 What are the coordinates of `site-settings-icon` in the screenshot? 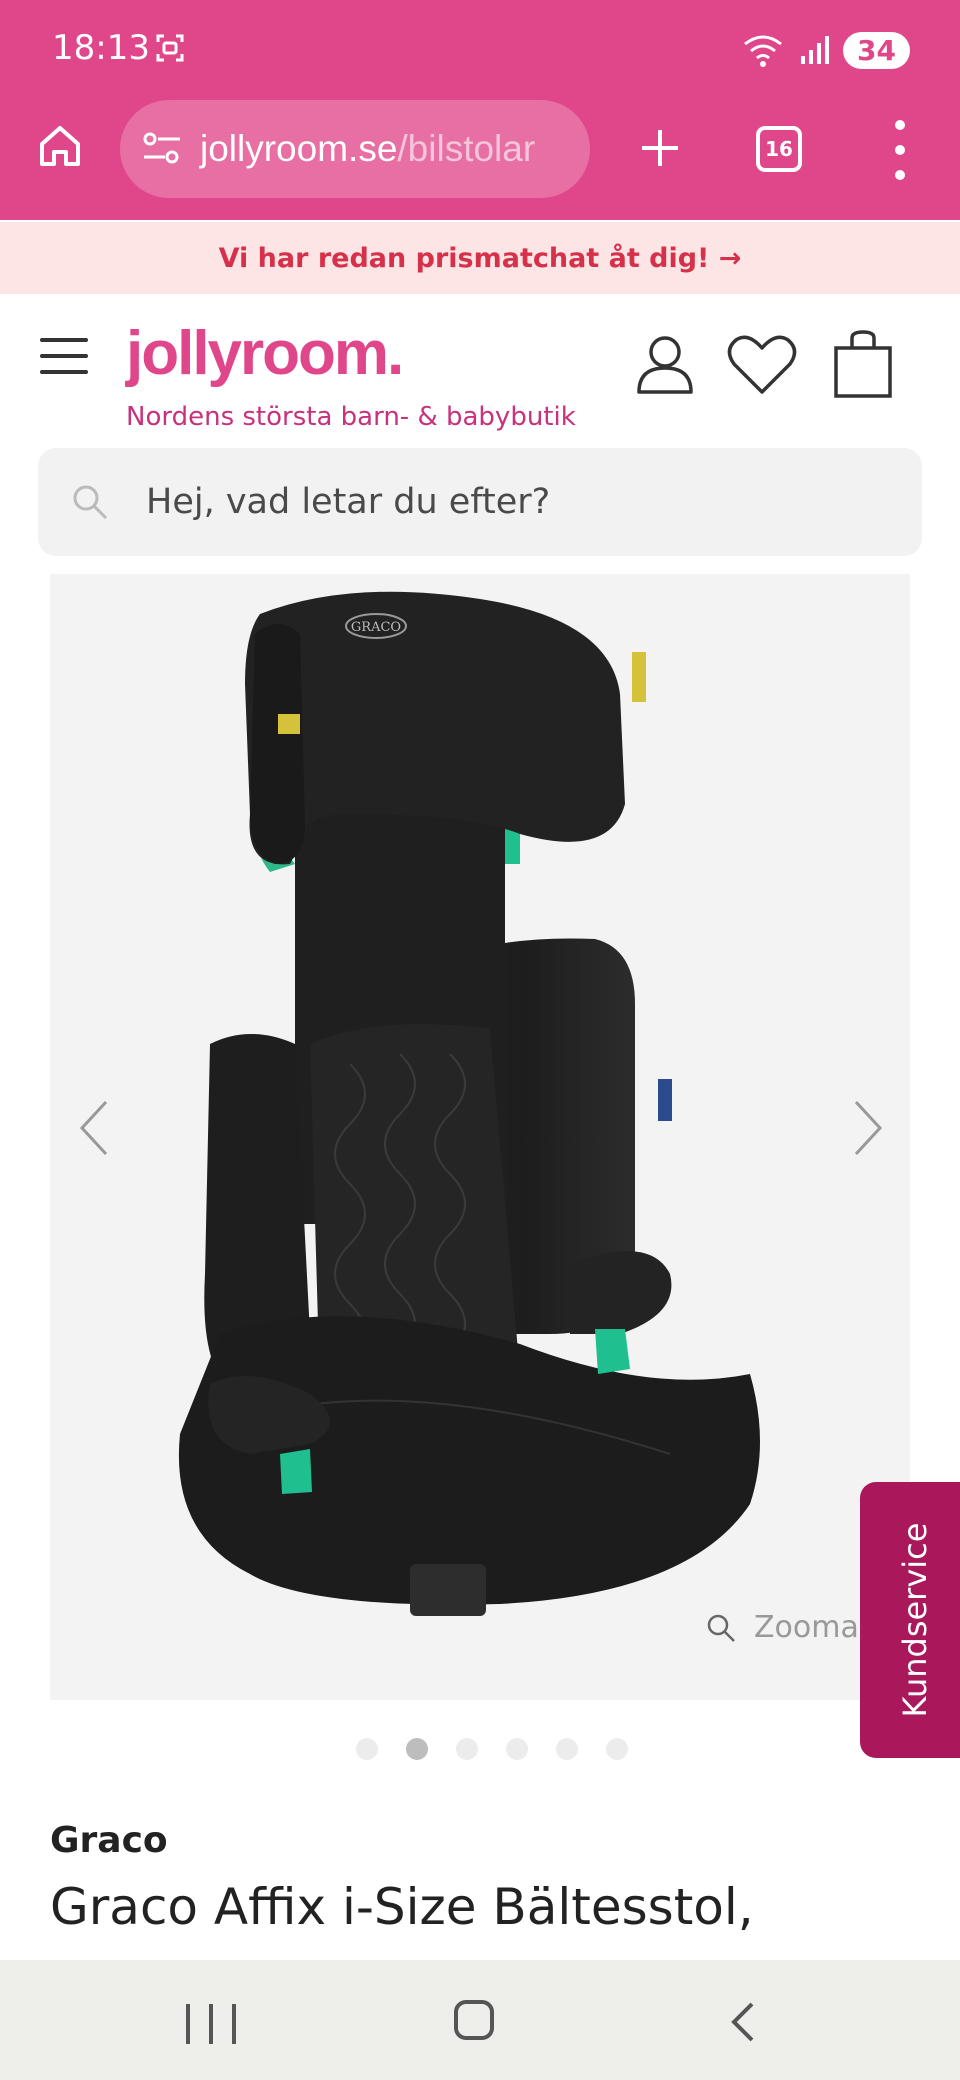 It's located at (162, 149).